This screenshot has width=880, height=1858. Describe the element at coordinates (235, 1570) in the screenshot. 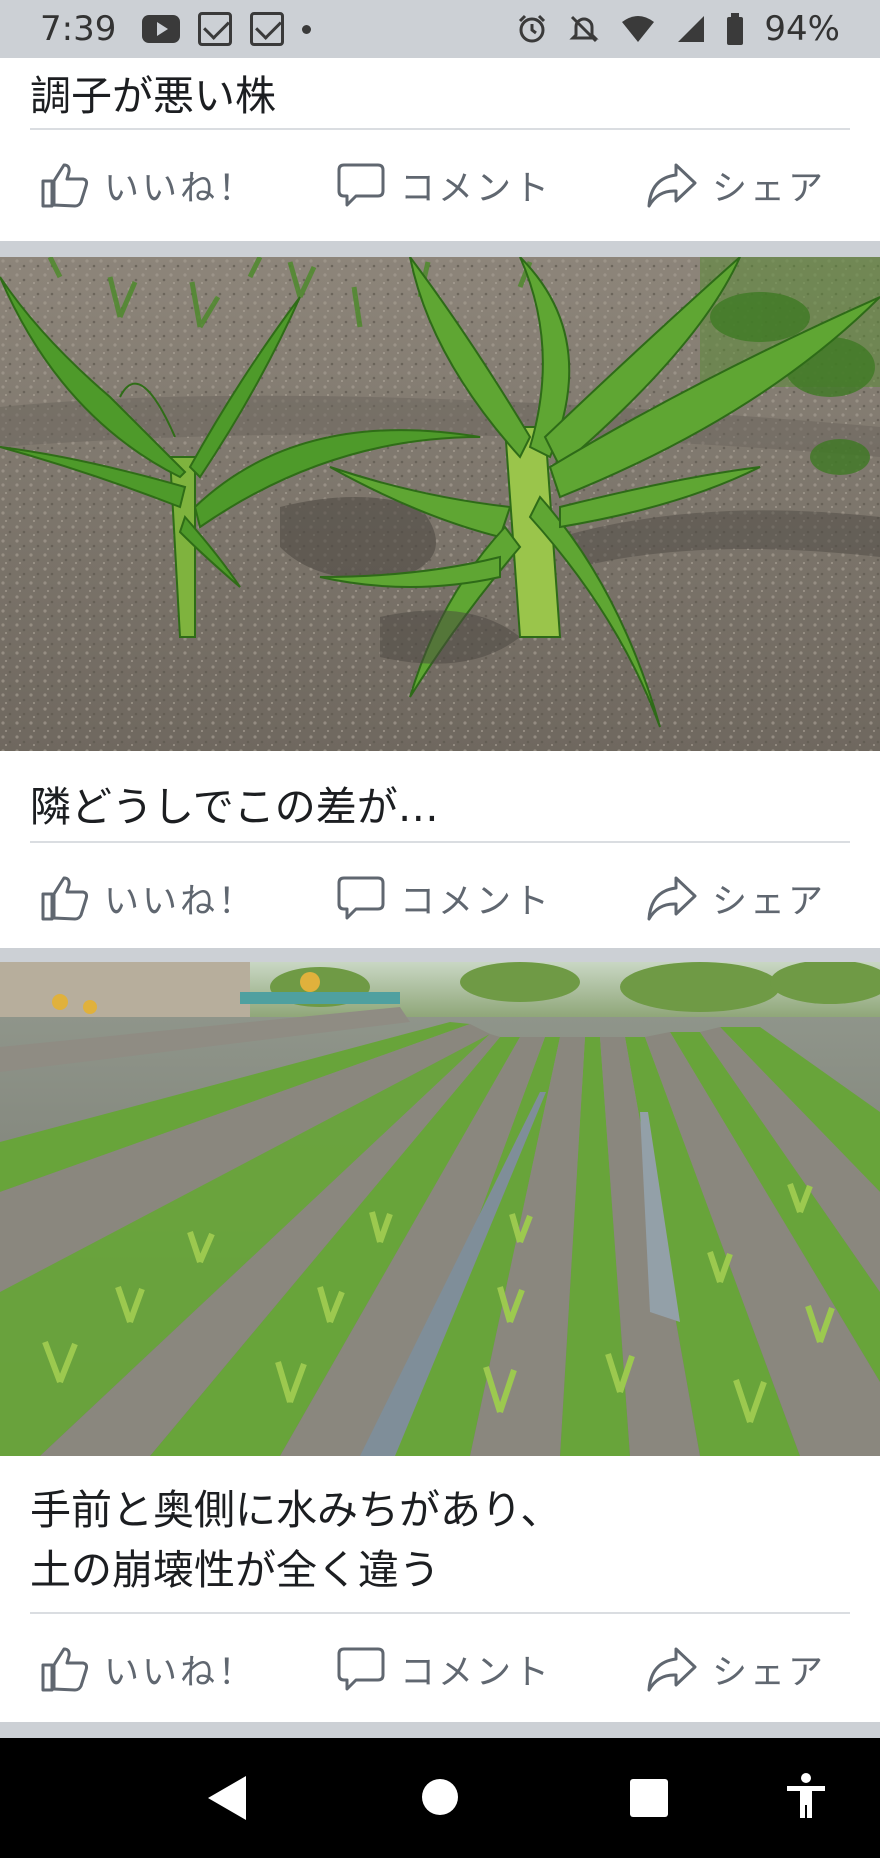

I see `caption-line: 土の崩壊性が全く違う` at that location.